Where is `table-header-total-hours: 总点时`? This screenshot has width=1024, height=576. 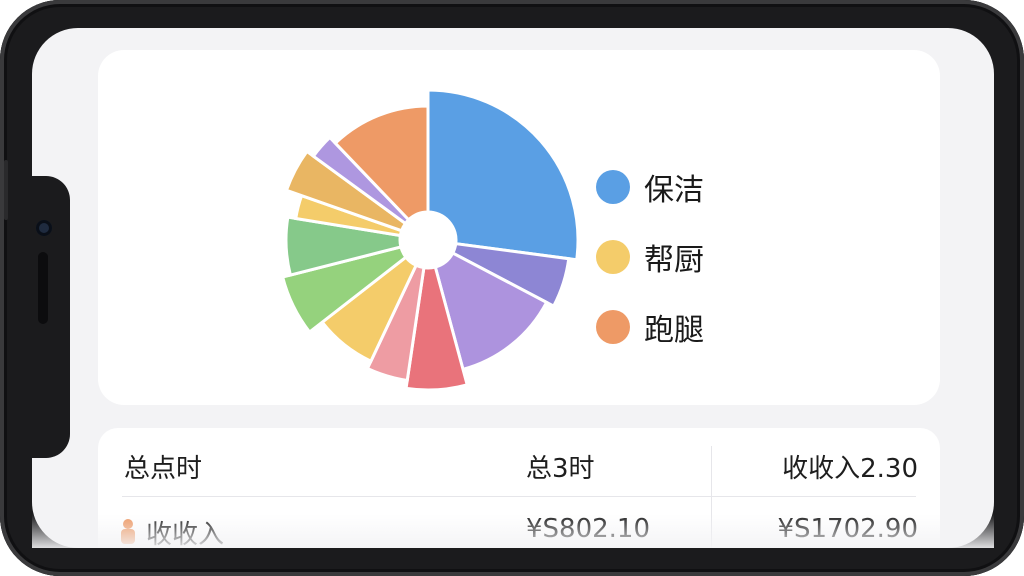 table-header-total-hours: 总点时 is located at coordinates (163, 469).